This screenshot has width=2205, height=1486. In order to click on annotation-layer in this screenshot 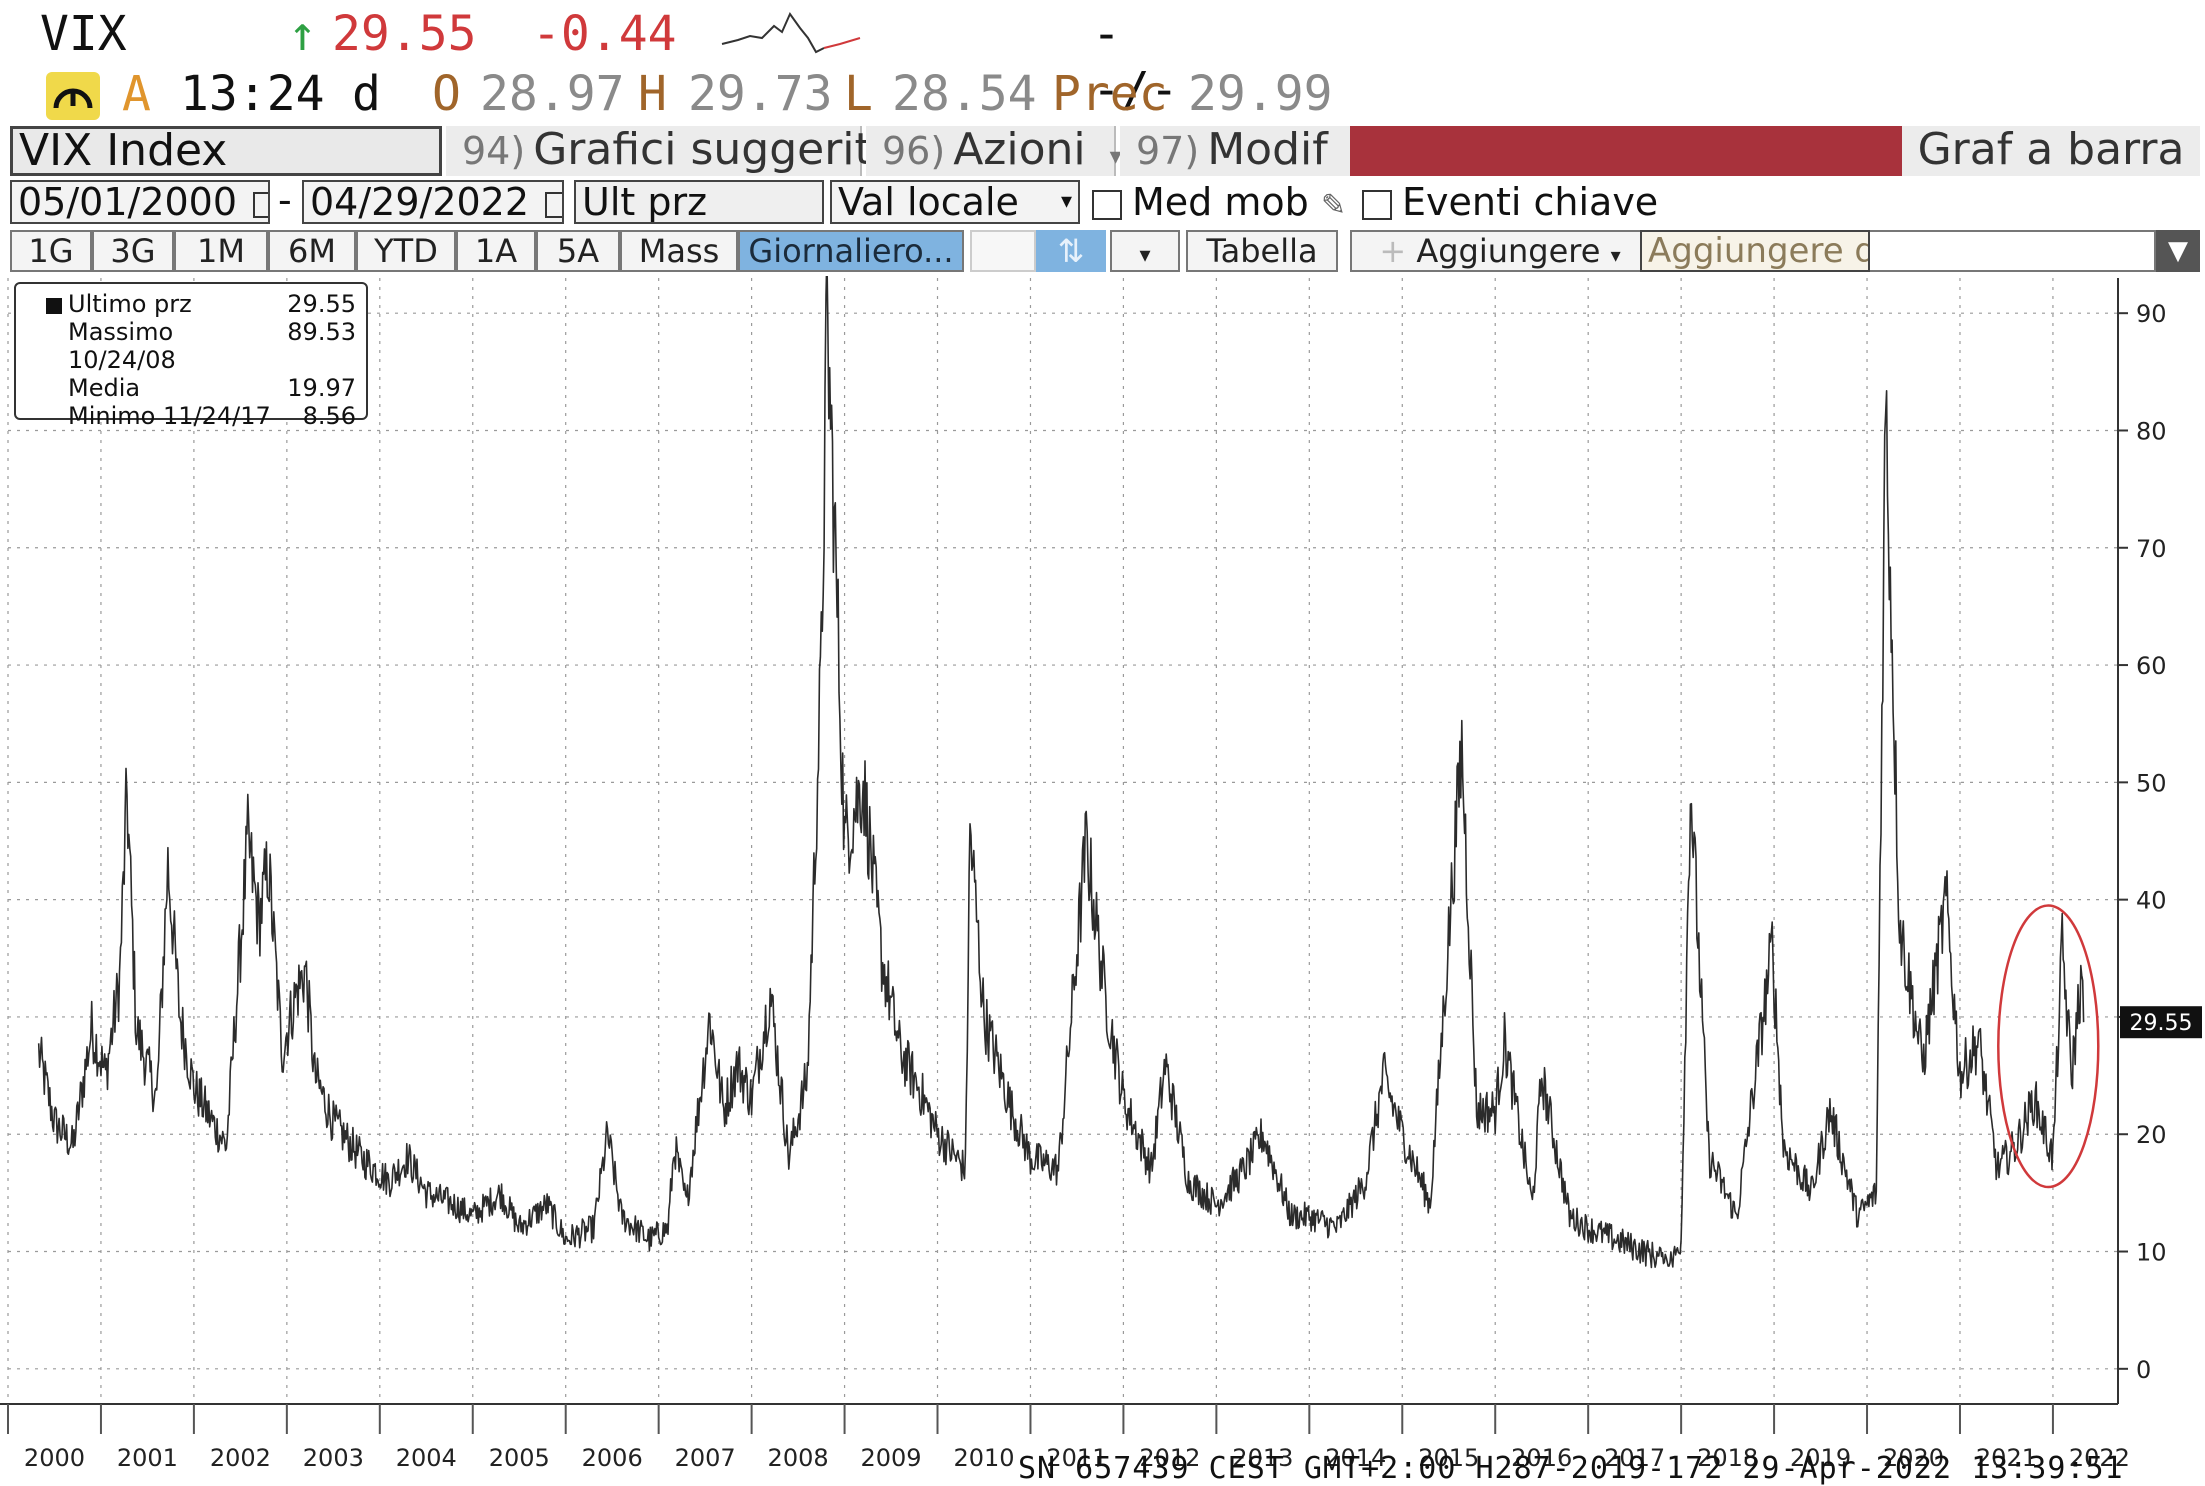, I will do `click(2048, 1046)`.